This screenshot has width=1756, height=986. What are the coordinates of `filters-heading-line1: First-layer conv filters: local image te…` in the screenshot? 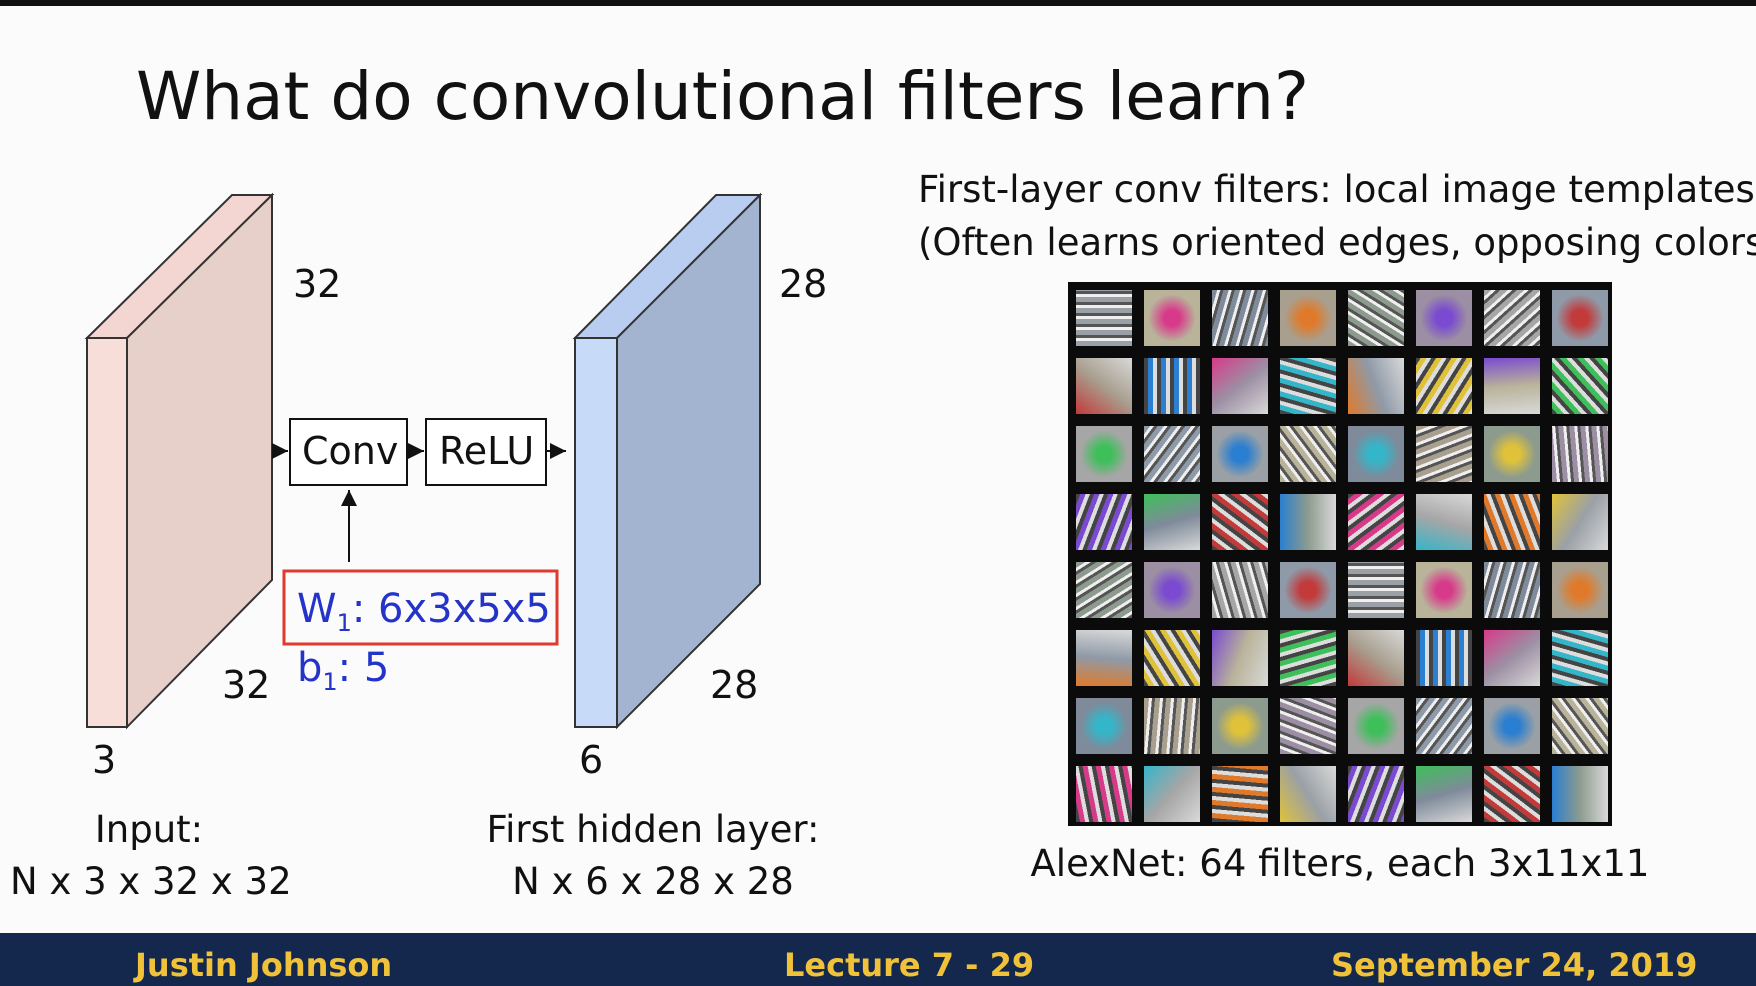 It's located at (1336, 189).